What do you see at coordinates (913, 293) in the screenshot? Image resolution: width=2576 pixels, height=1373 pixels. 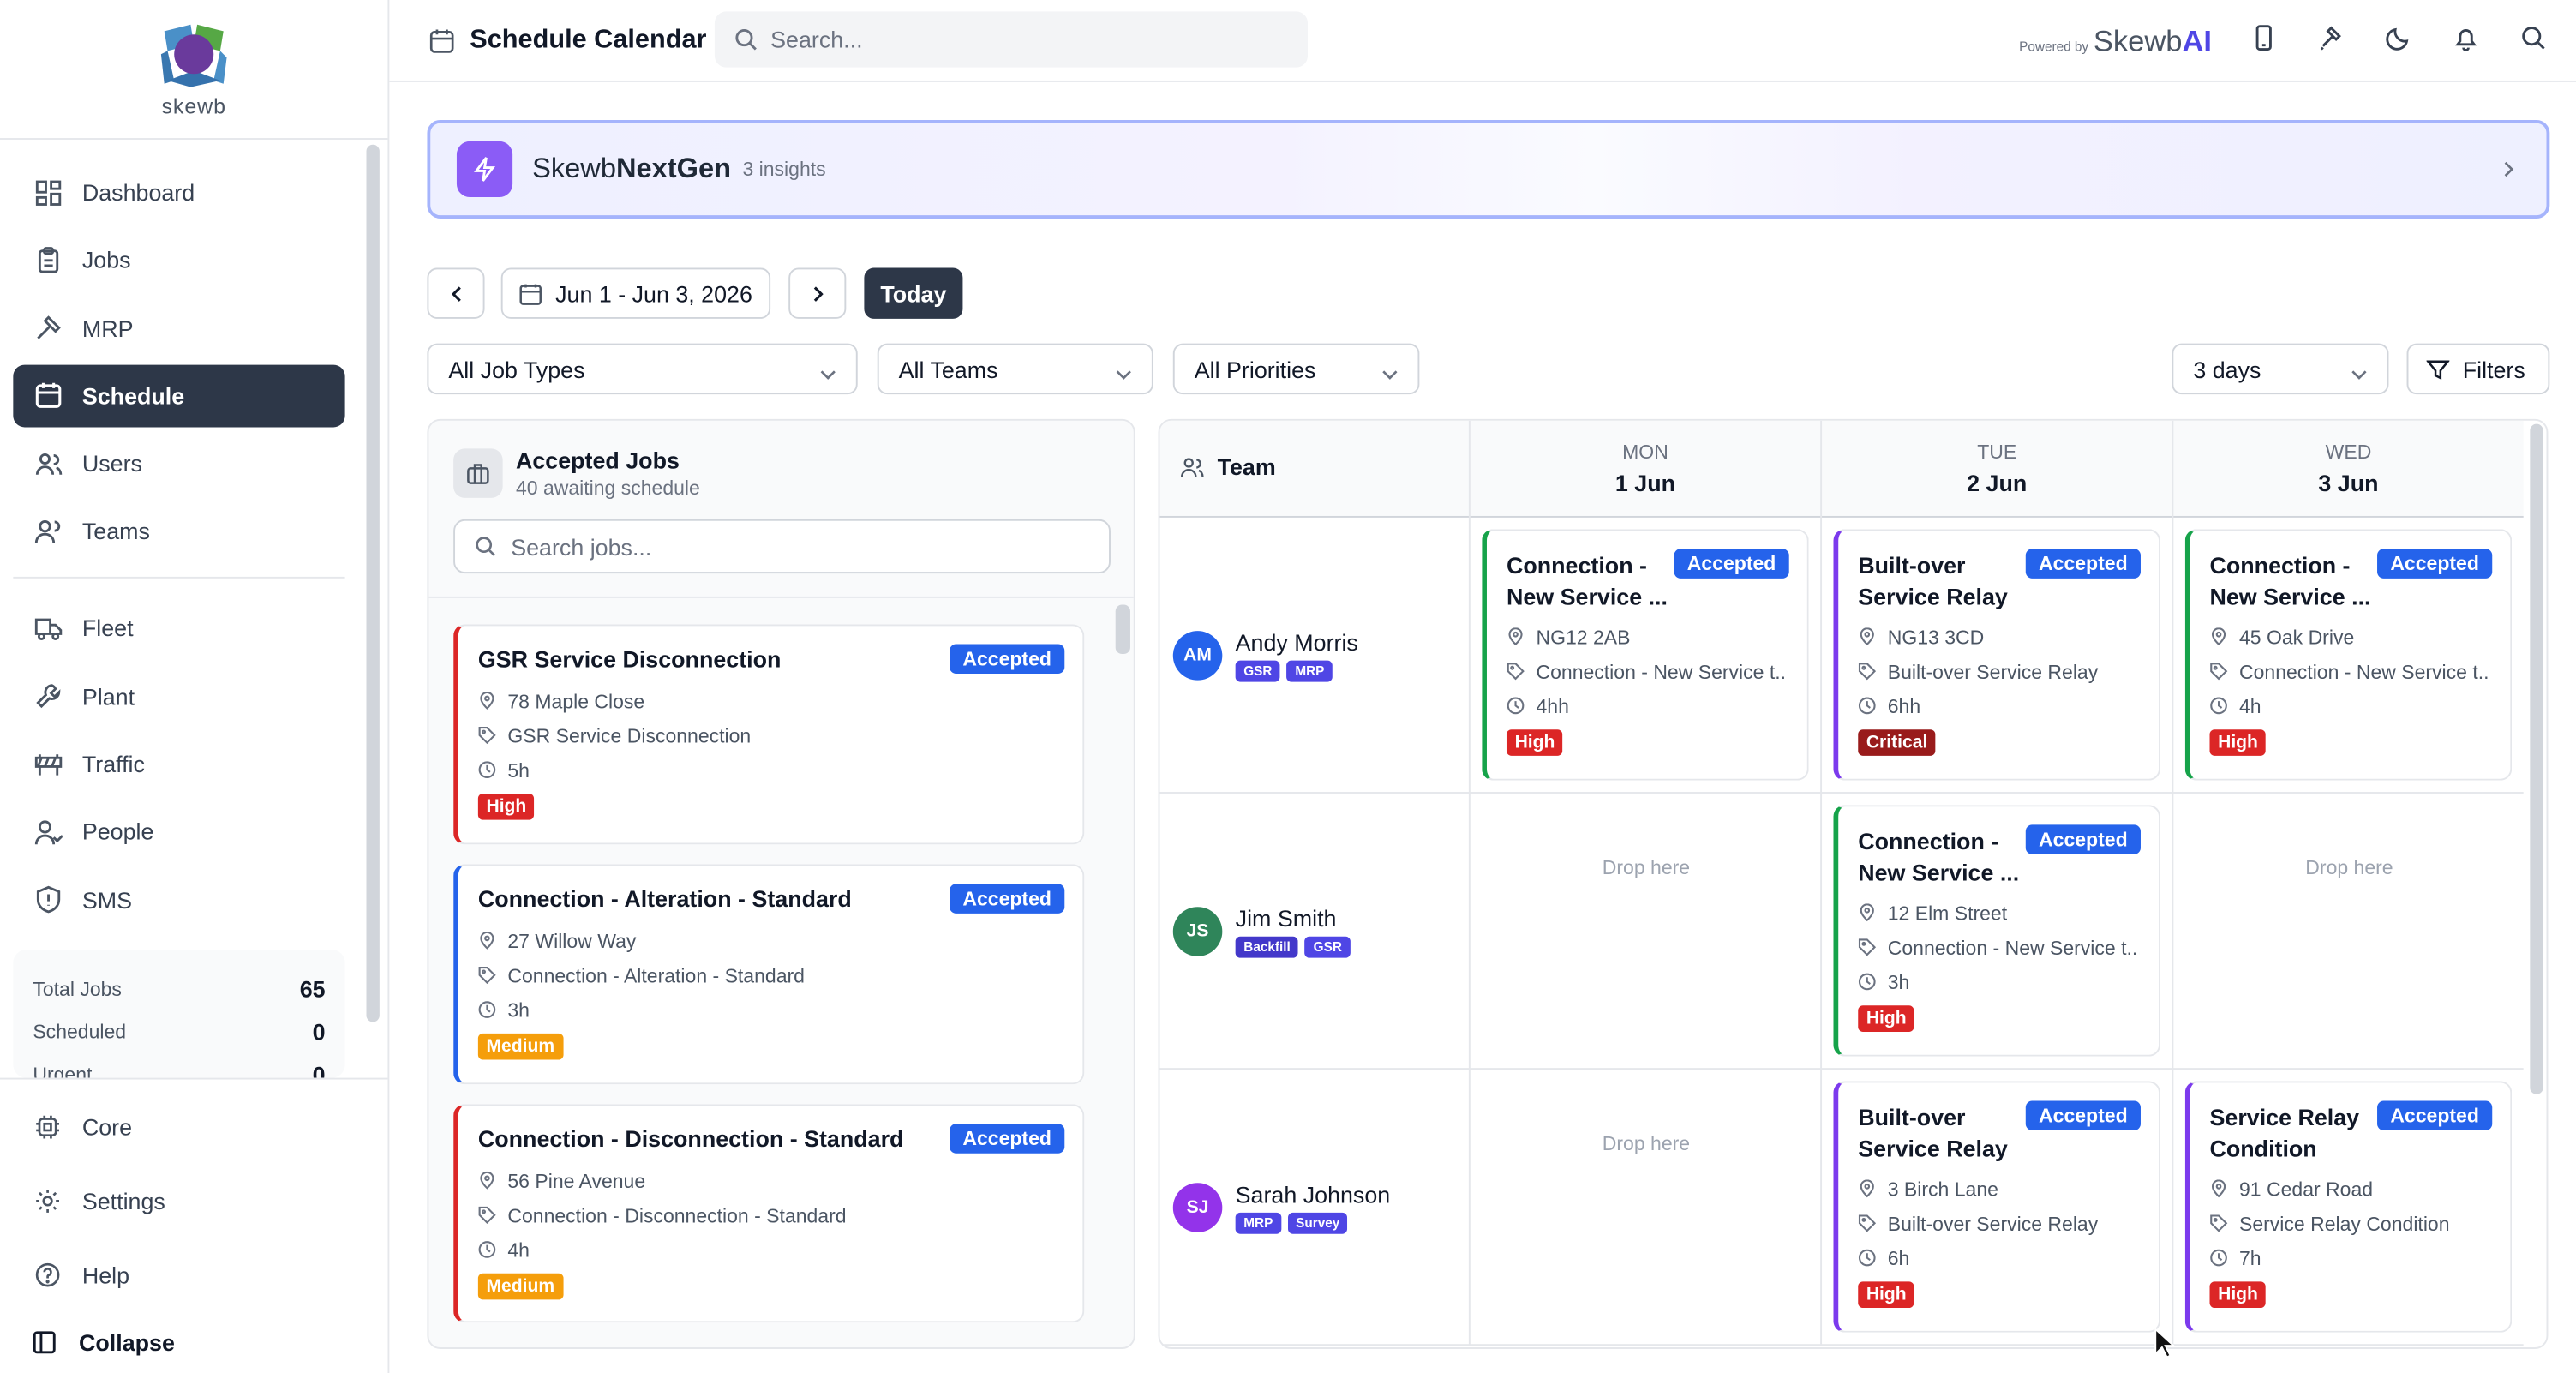 I see `today-button: Today` at bounding box center [913, 293].